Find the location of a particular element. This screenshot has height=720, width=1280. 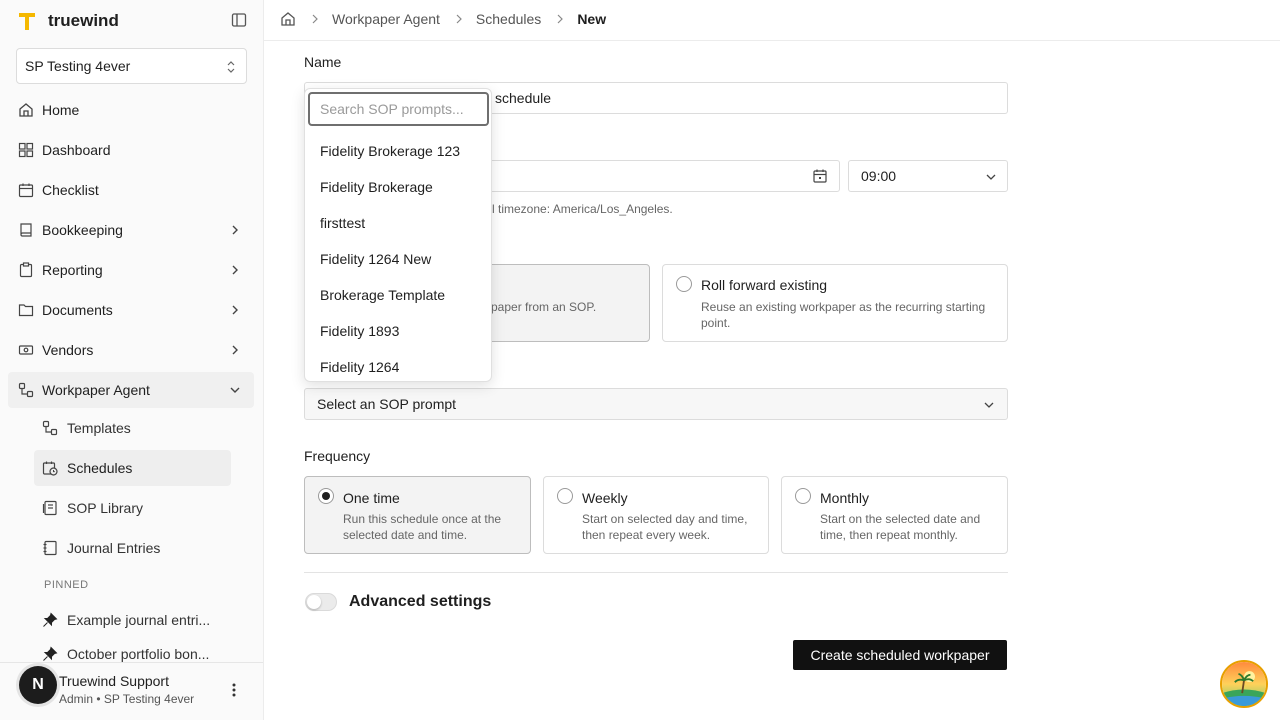

name-input-value: schedule is located at coordinates (523, 98).